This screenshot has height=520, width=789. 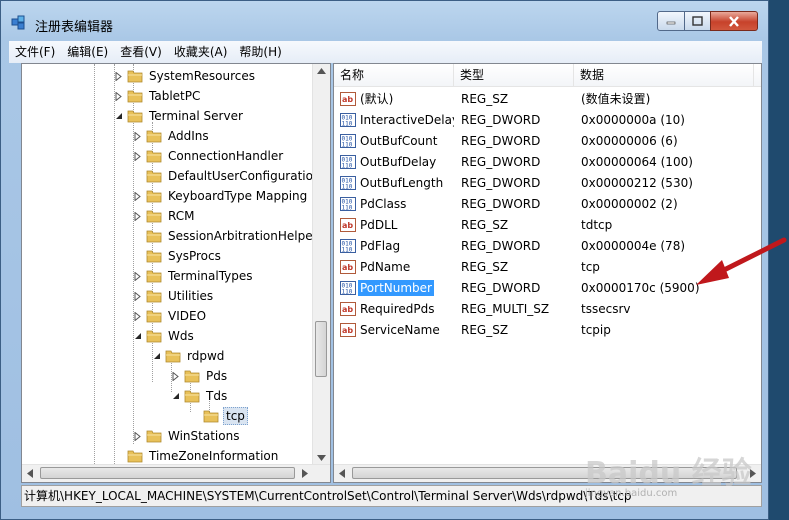 What do you see at coordinates (174, 296) in the screenshot?
I see `tree-node: Utilities` at bounding box center [174, 296].